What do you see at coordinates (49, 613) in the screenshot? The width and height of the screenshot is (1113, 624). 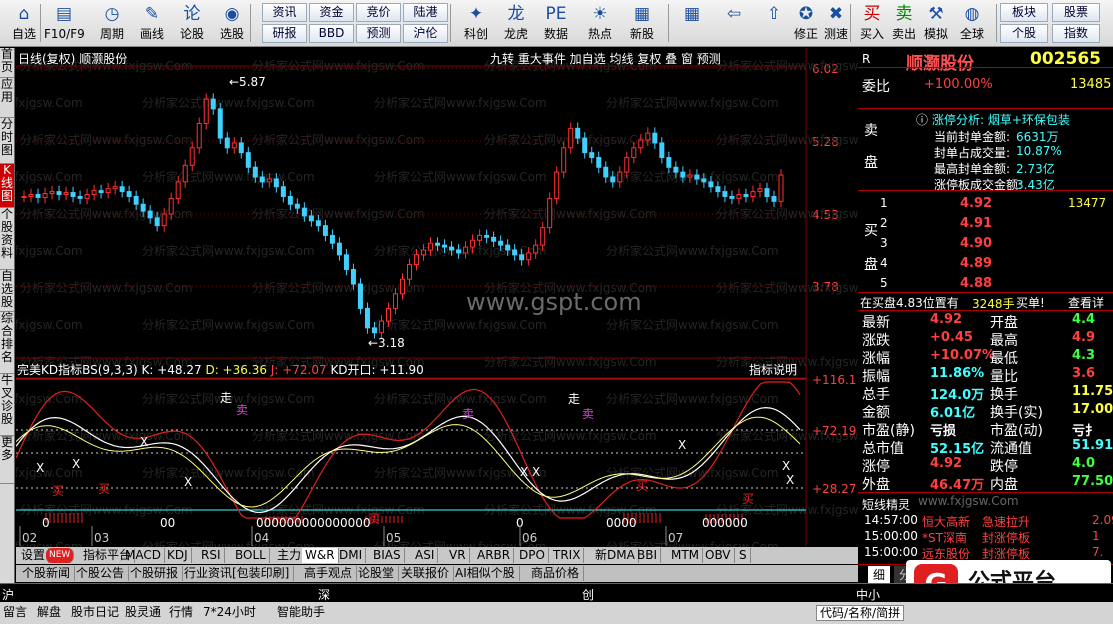 I see `bottom-link-1: 解盘` at bounding box center [49, 613].